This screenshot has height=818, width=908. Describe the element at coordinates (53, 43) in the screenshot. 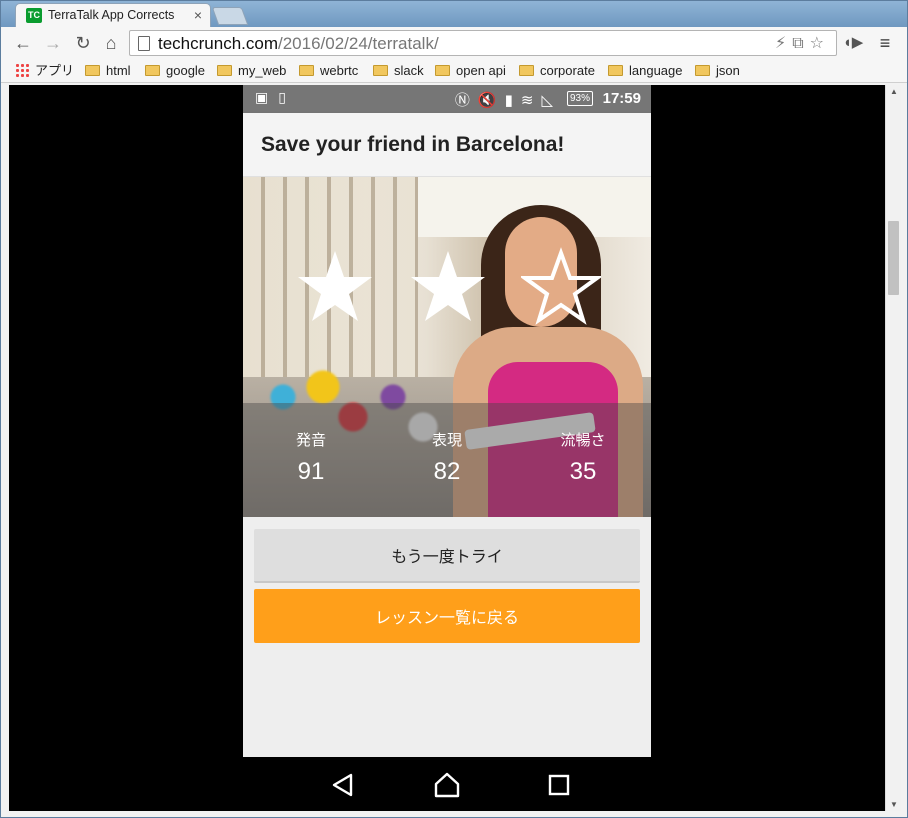

I see `forward-arrow-icon: →` at that location.